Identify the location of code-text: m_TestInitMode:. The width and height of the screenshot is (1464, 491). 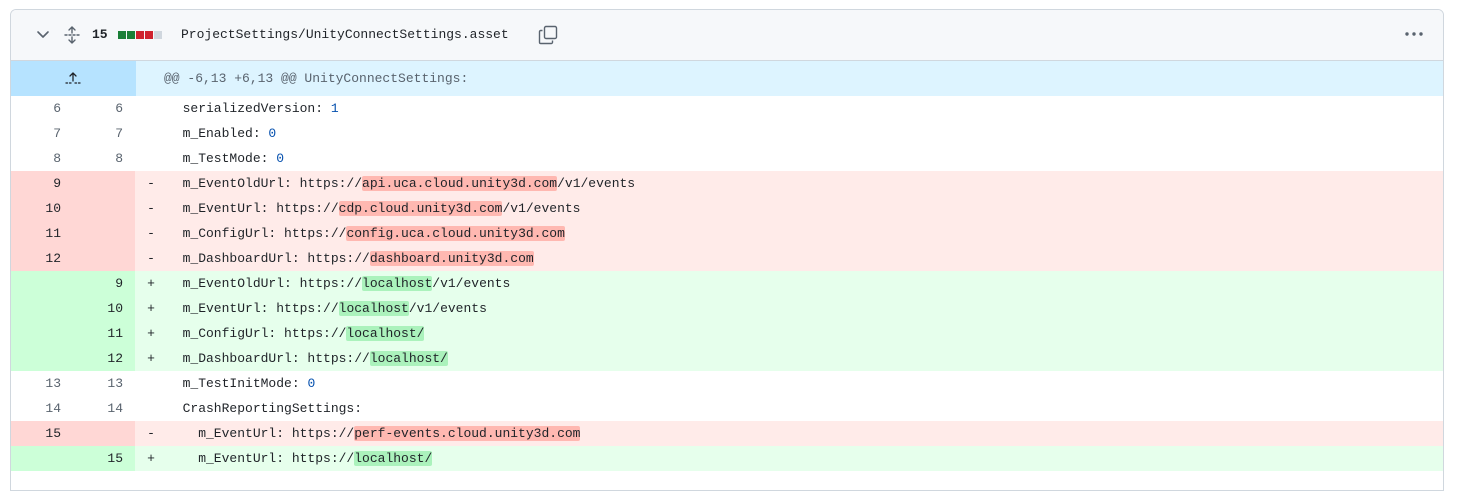
(237, 383).